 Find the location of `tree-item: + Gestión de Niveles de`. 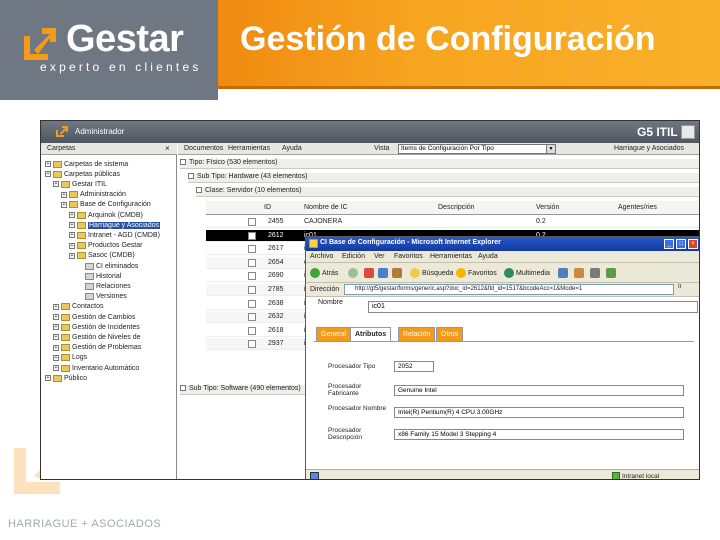

tree-item: + Gestión de Niveles de is located at coordinates (96, 337).